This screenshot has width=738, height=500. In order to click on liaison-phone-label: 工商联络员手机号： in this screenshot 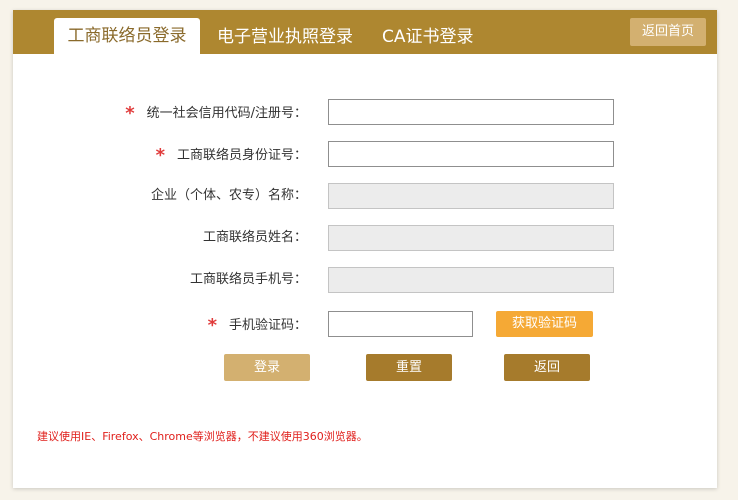, I will do `click(248, 279)`.